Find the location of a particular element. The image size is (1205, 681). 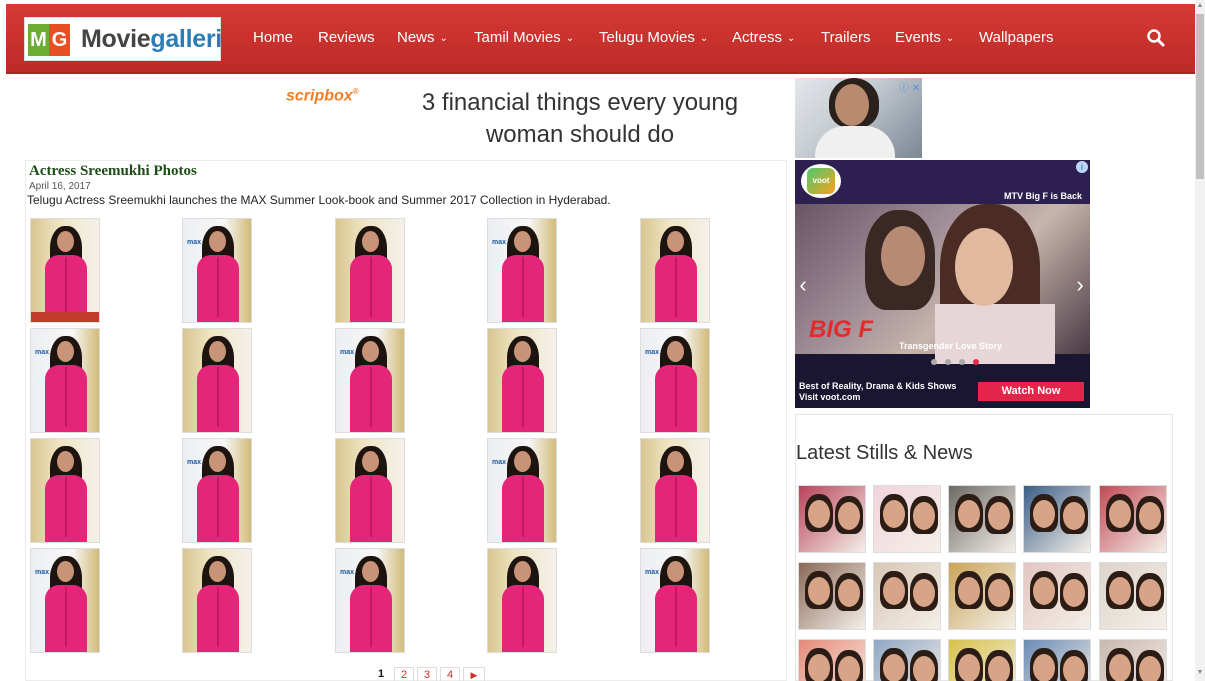

nav-telugu-movies: Telugu Movies ⌄ is located at coordinates (653, 37).